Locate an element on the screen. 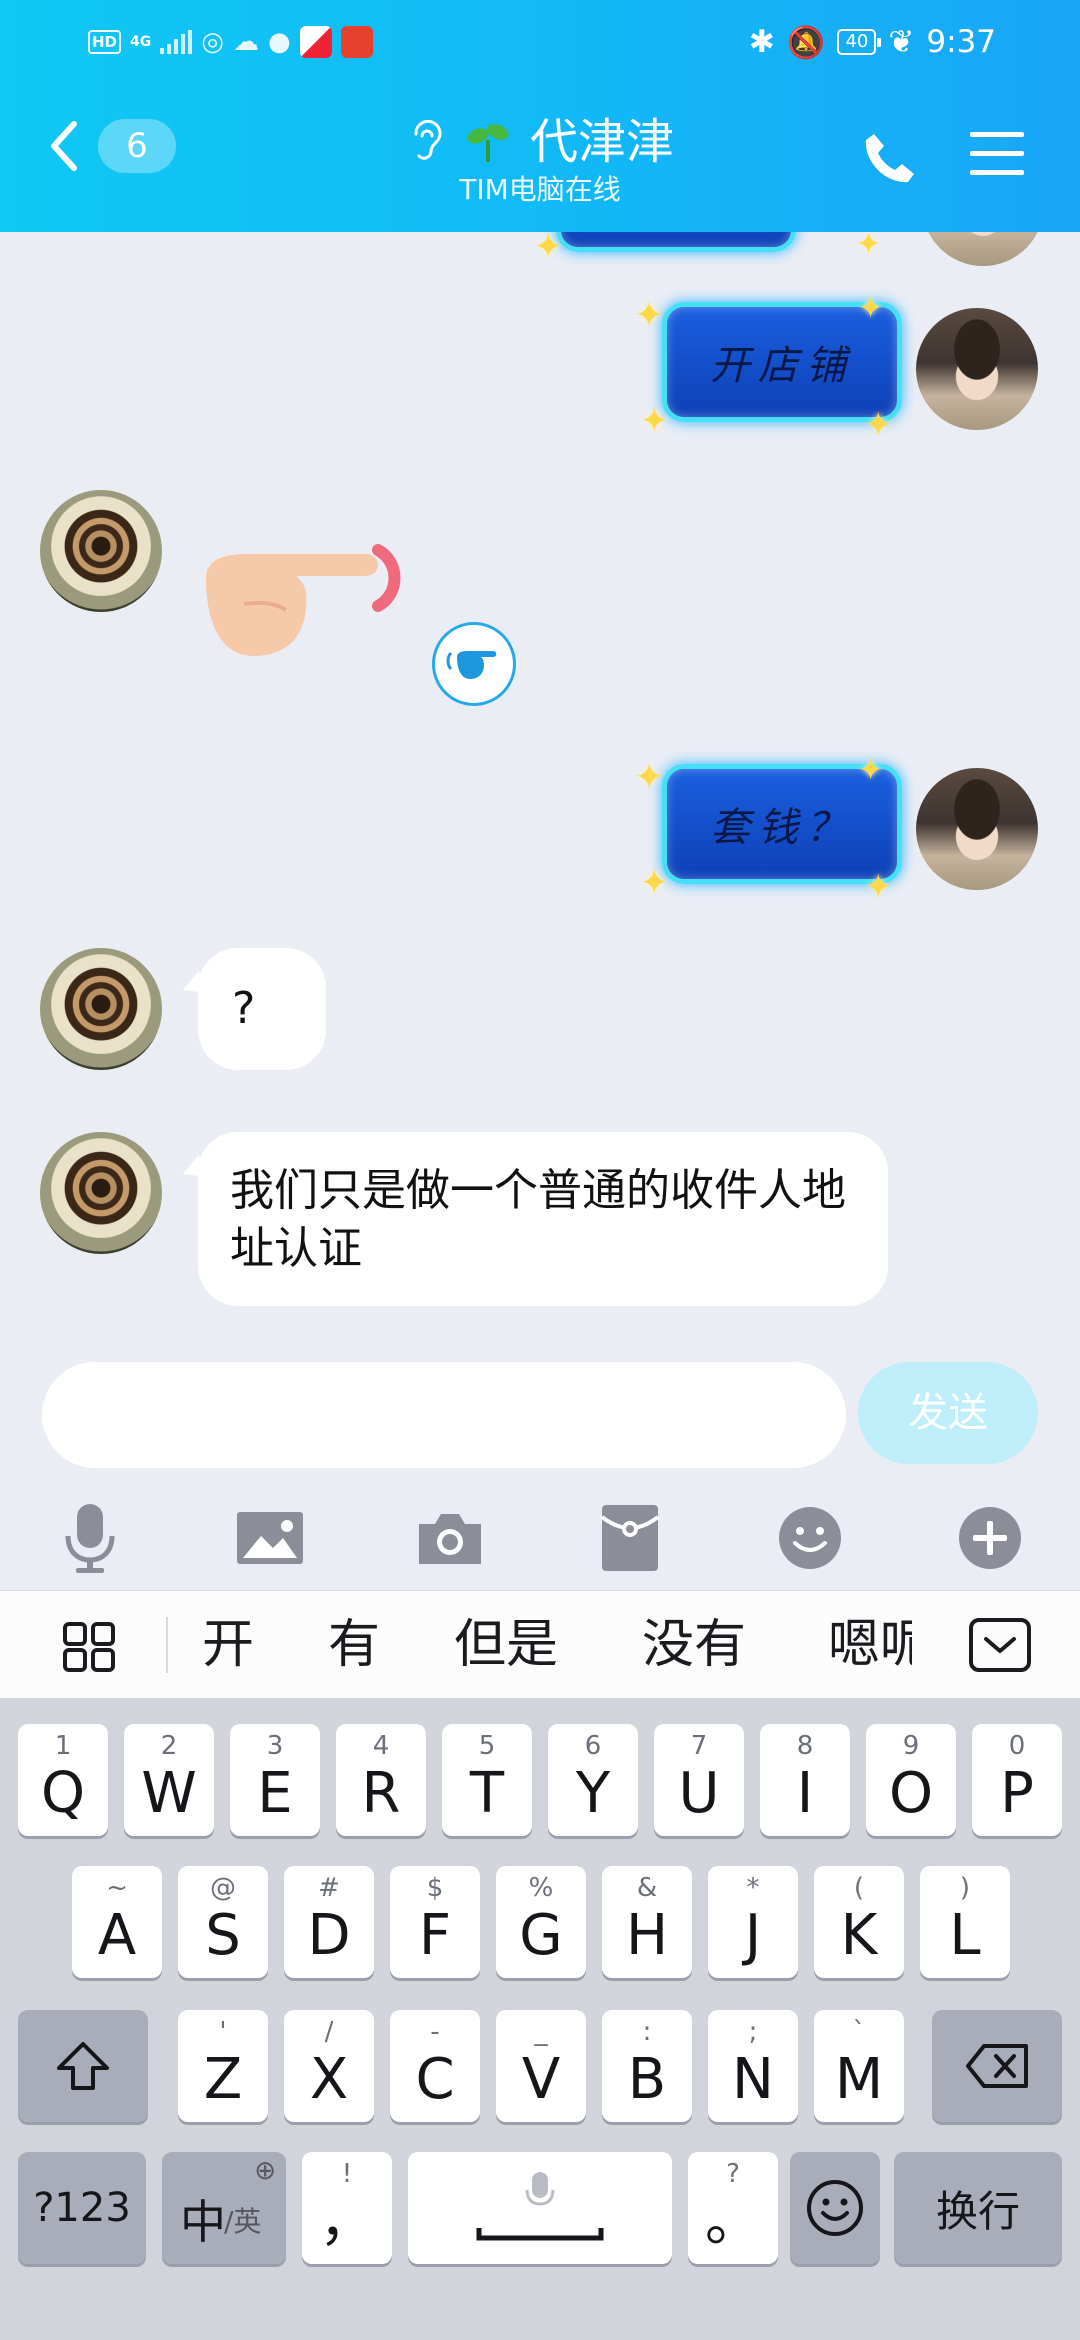 This screenshot has width=1080, height=2340. ime-candidate: 嗯呢 is located at coordinates (870, 1645).